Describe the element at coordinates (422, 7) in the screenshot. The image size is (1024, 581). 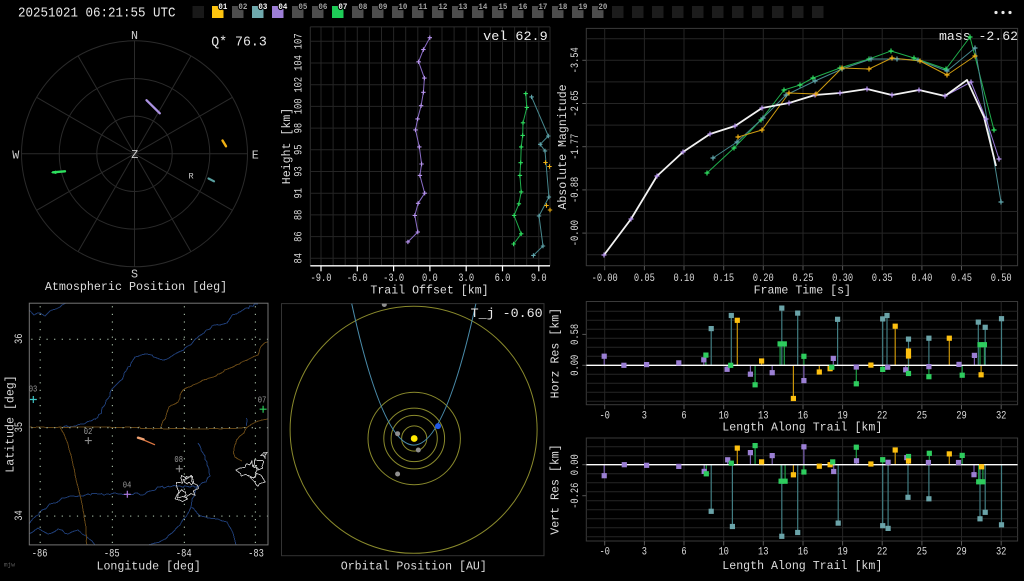
I see `svg-text: 11` at that location.